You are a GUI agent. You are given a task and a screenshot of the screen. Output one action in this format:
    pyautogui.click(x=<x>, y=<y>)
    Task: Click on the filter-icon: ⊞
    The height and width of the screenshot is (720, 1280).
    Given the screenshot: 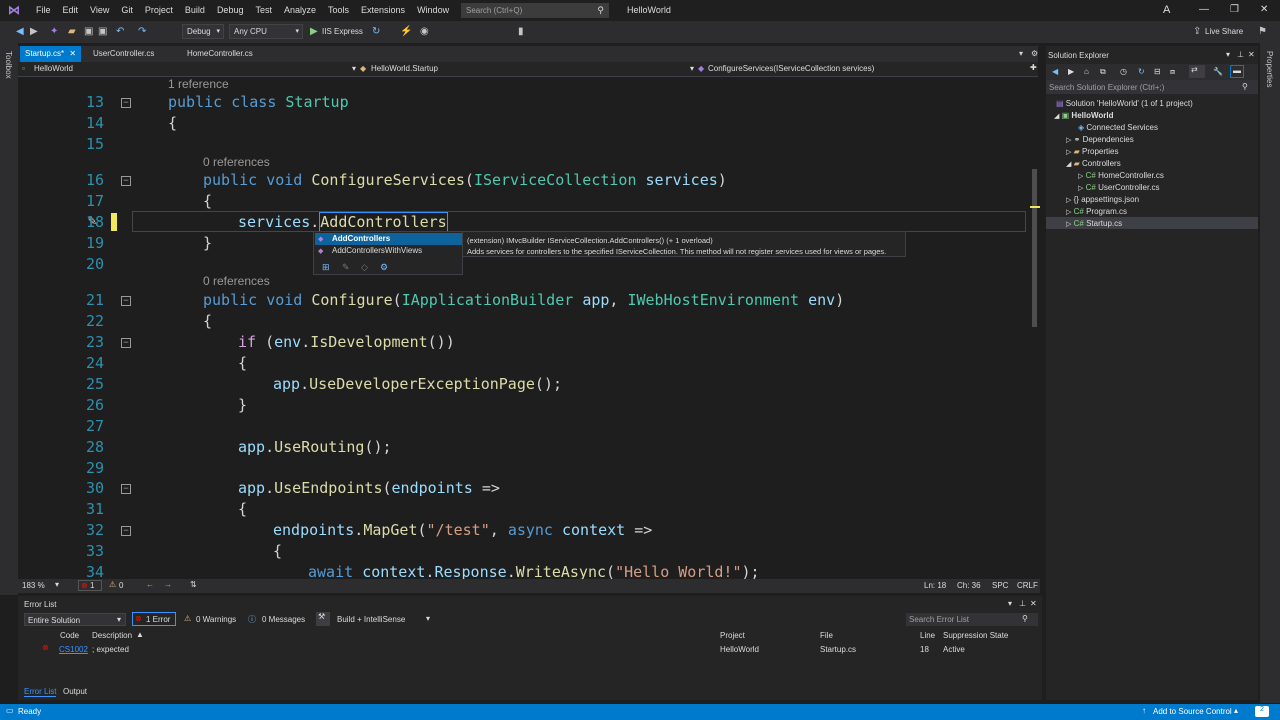 What is the action you would take?
    pyautogui.click(x=326, y=267)
    